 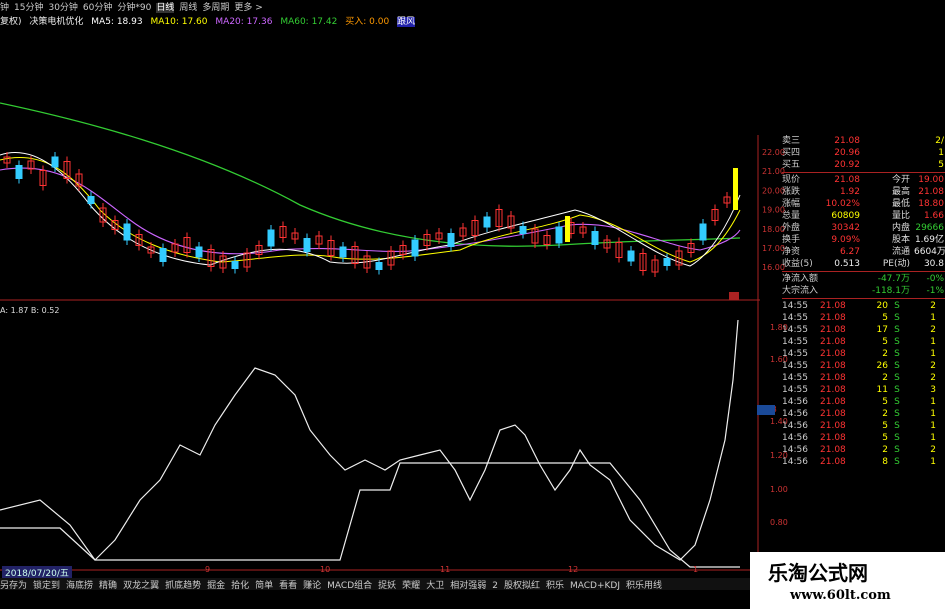 I want to click on indicator-tab-10: 赚论, so click(x=312, y=586).